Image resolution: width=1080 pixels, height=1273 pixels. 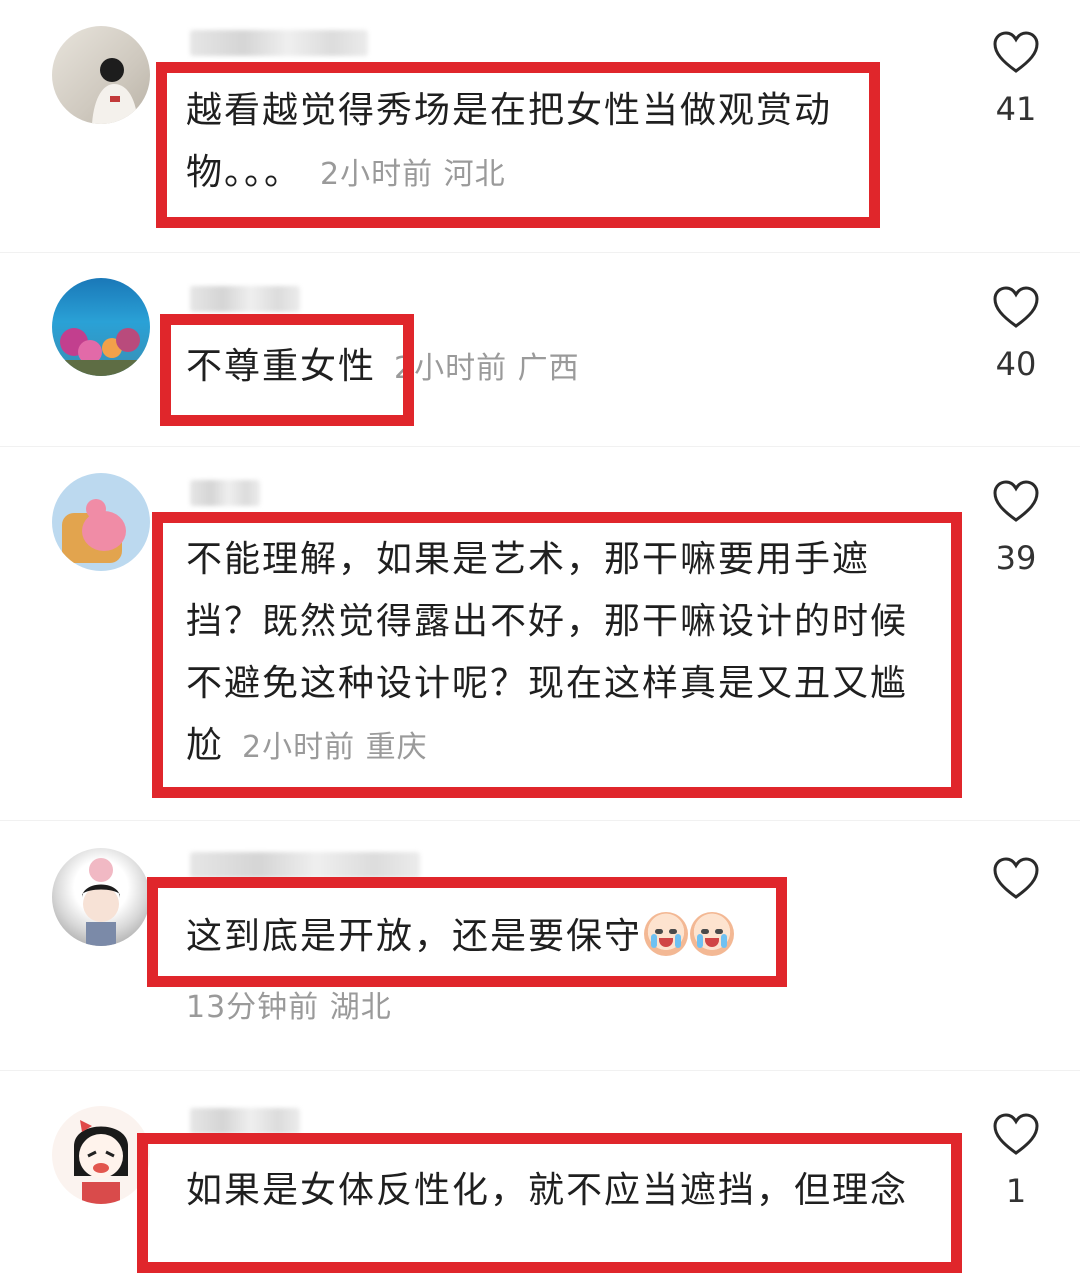 I want to click on like-button: 40, so click(x=1016, y=334).